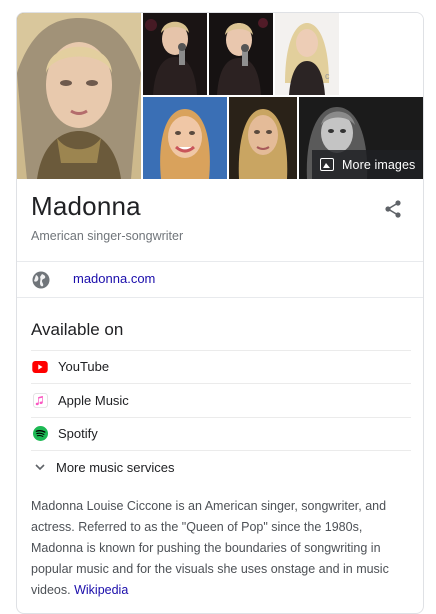 The height and width of the screenshot is (614, 436). What do you see at coordinates (41, 280) in the screenshot?
I see `globe-icon` at bounding box center [41, 280].